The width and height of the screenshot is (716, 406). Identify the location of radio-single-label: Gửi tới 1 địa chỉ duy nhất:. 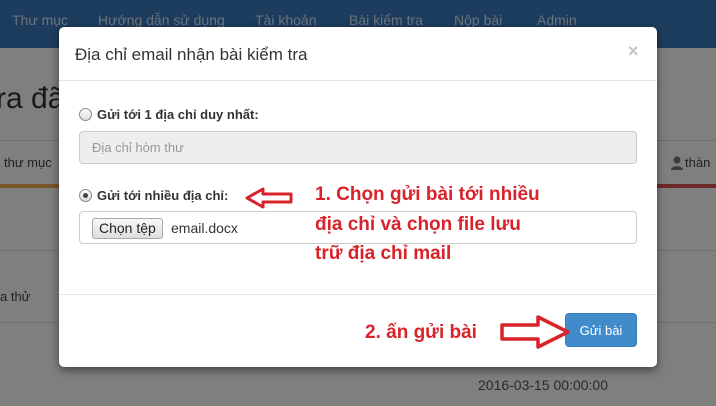
(178, 114).